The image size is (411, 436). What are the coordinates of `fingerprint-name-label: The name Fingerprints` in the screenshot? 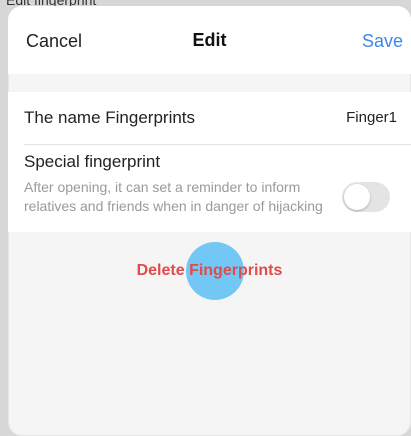 It's located at (110, 117).